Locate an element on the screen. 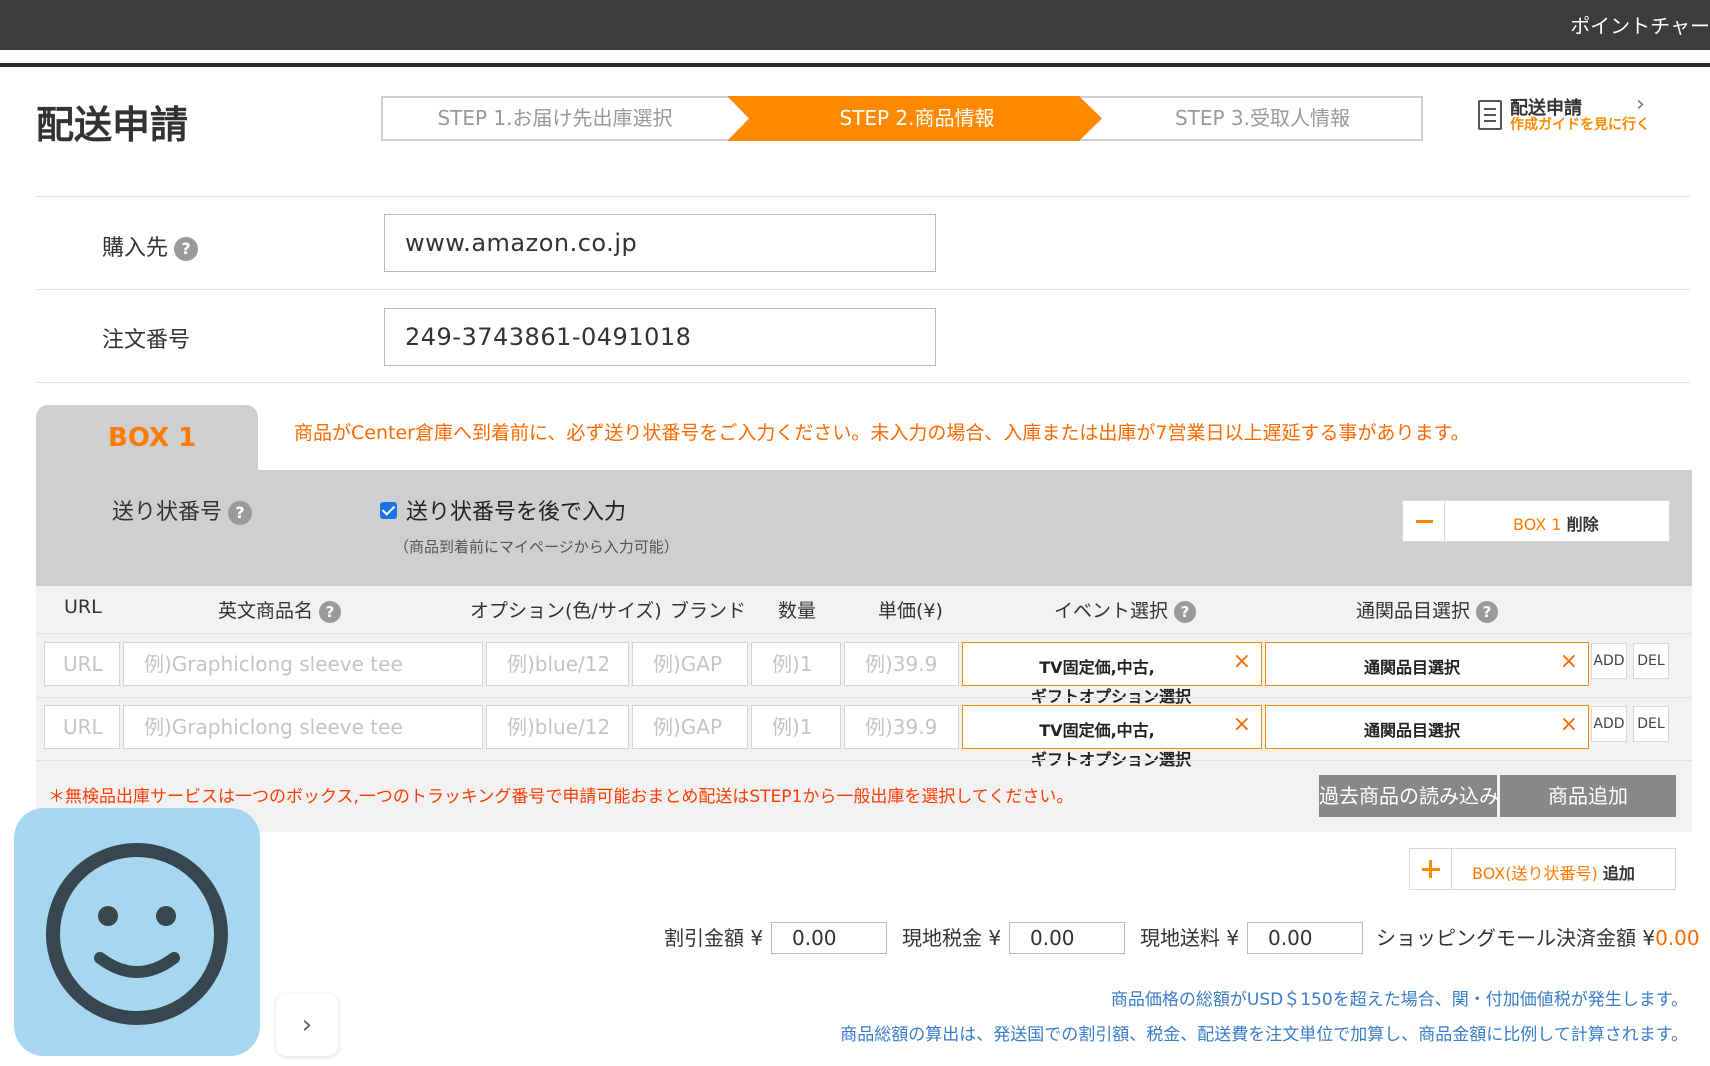 Image resolution: width=1710 pixels, height=1066 pixels. plus-icon is located at coordinates (1431, 869).